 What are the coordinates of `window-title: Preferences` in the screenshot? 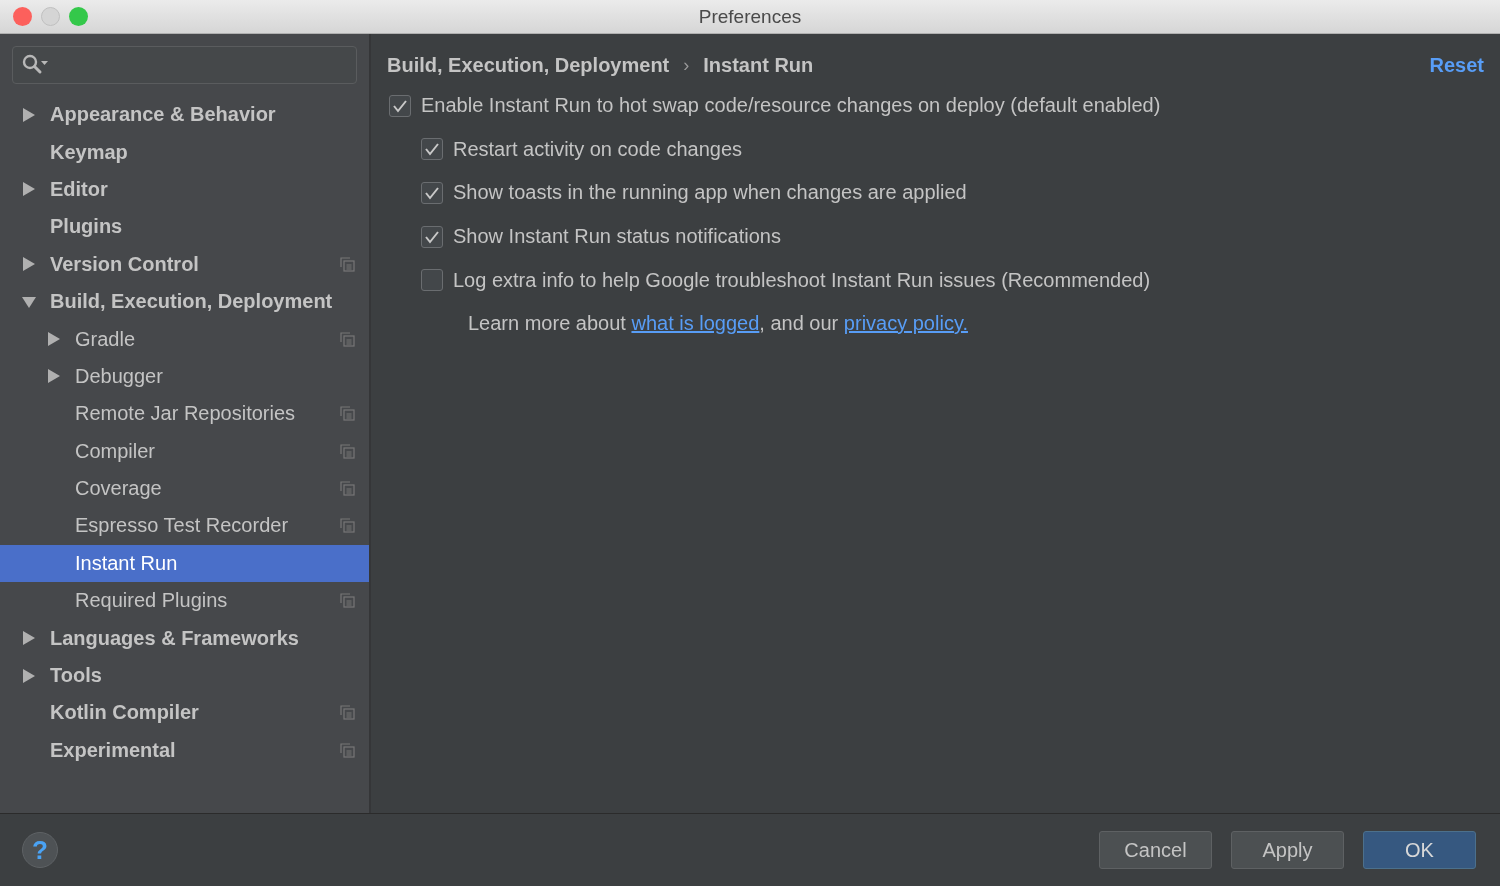 It's located at (750, 16).